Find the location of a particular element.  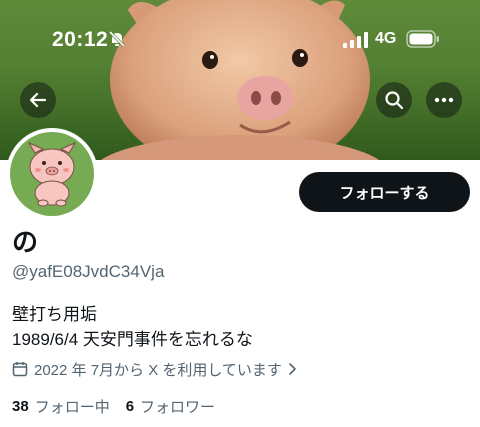

follow-button: フォローする is located at coordinates (384, 192).